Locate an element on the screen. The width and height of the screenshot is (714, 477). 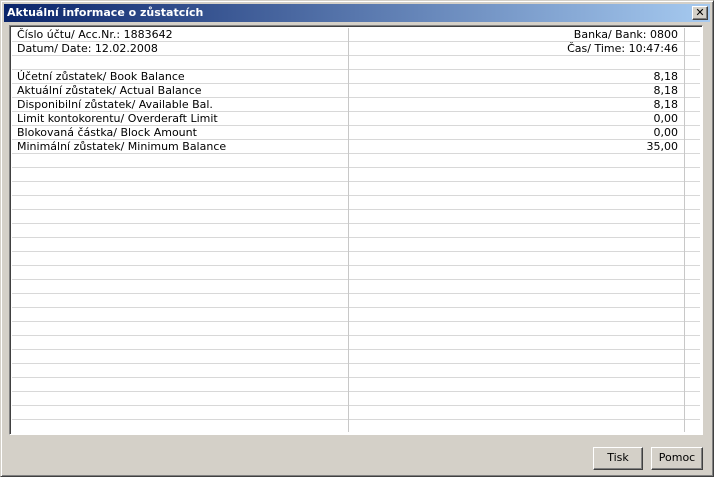
close-button: ✕ is located at coordinates (700, 13).